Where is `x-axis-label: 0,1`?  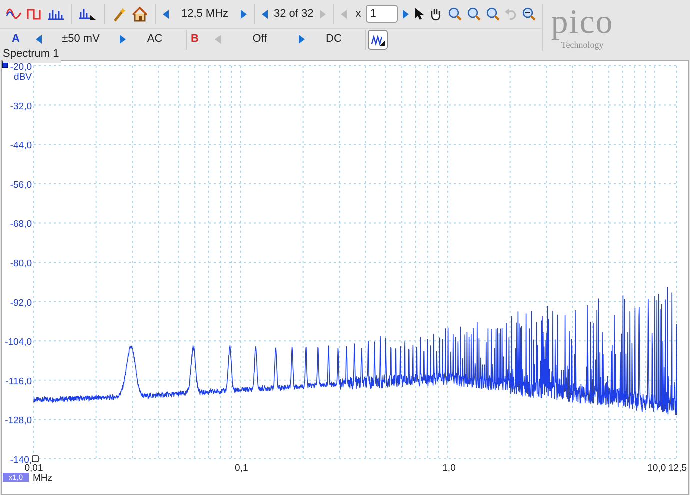
x-axis-label: 0,1 is located at coordinates (241, 468).